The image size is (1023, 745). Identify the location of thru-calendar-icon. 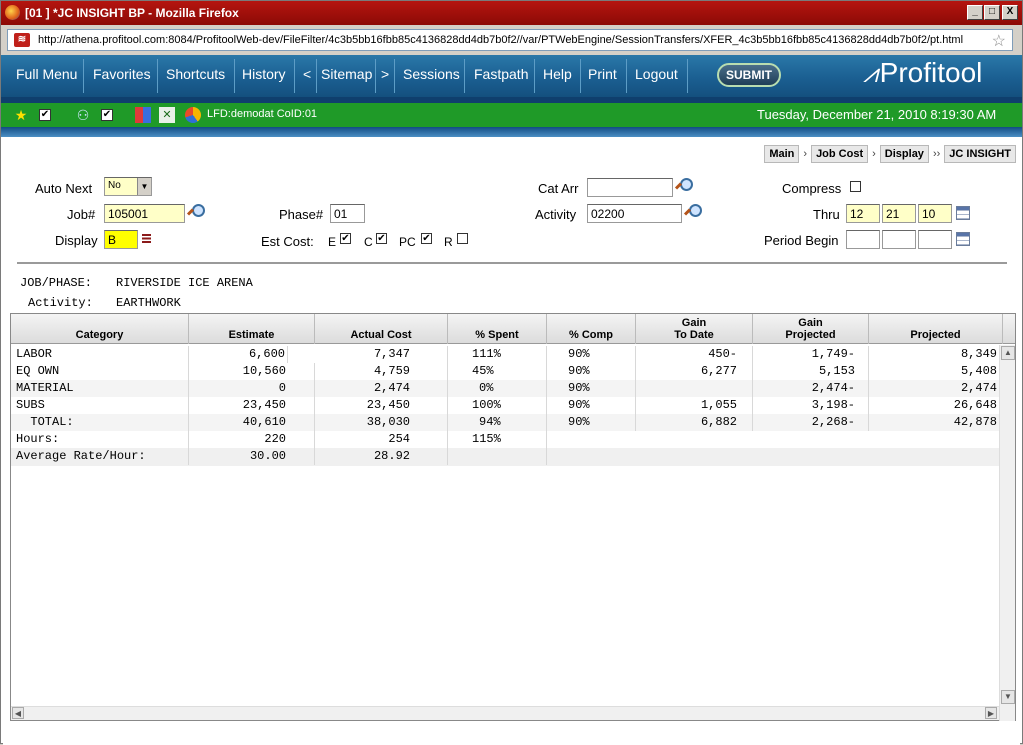
(963, 213).